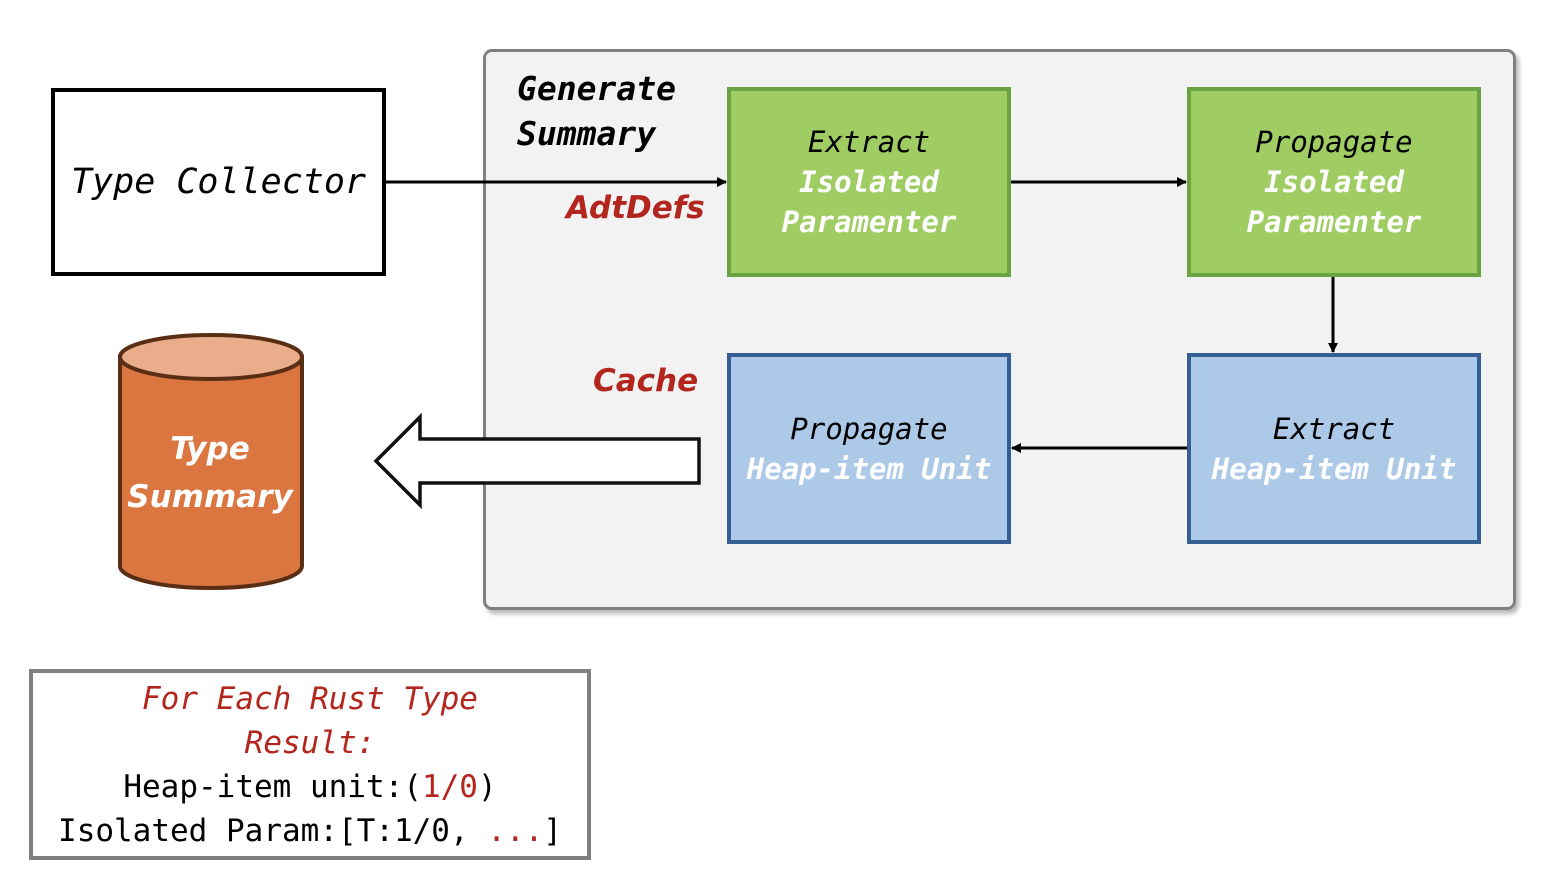  Describe the element at coordinates (210, 473) in the screenshot. I see `type-summary-label: Type Summary` at that location.